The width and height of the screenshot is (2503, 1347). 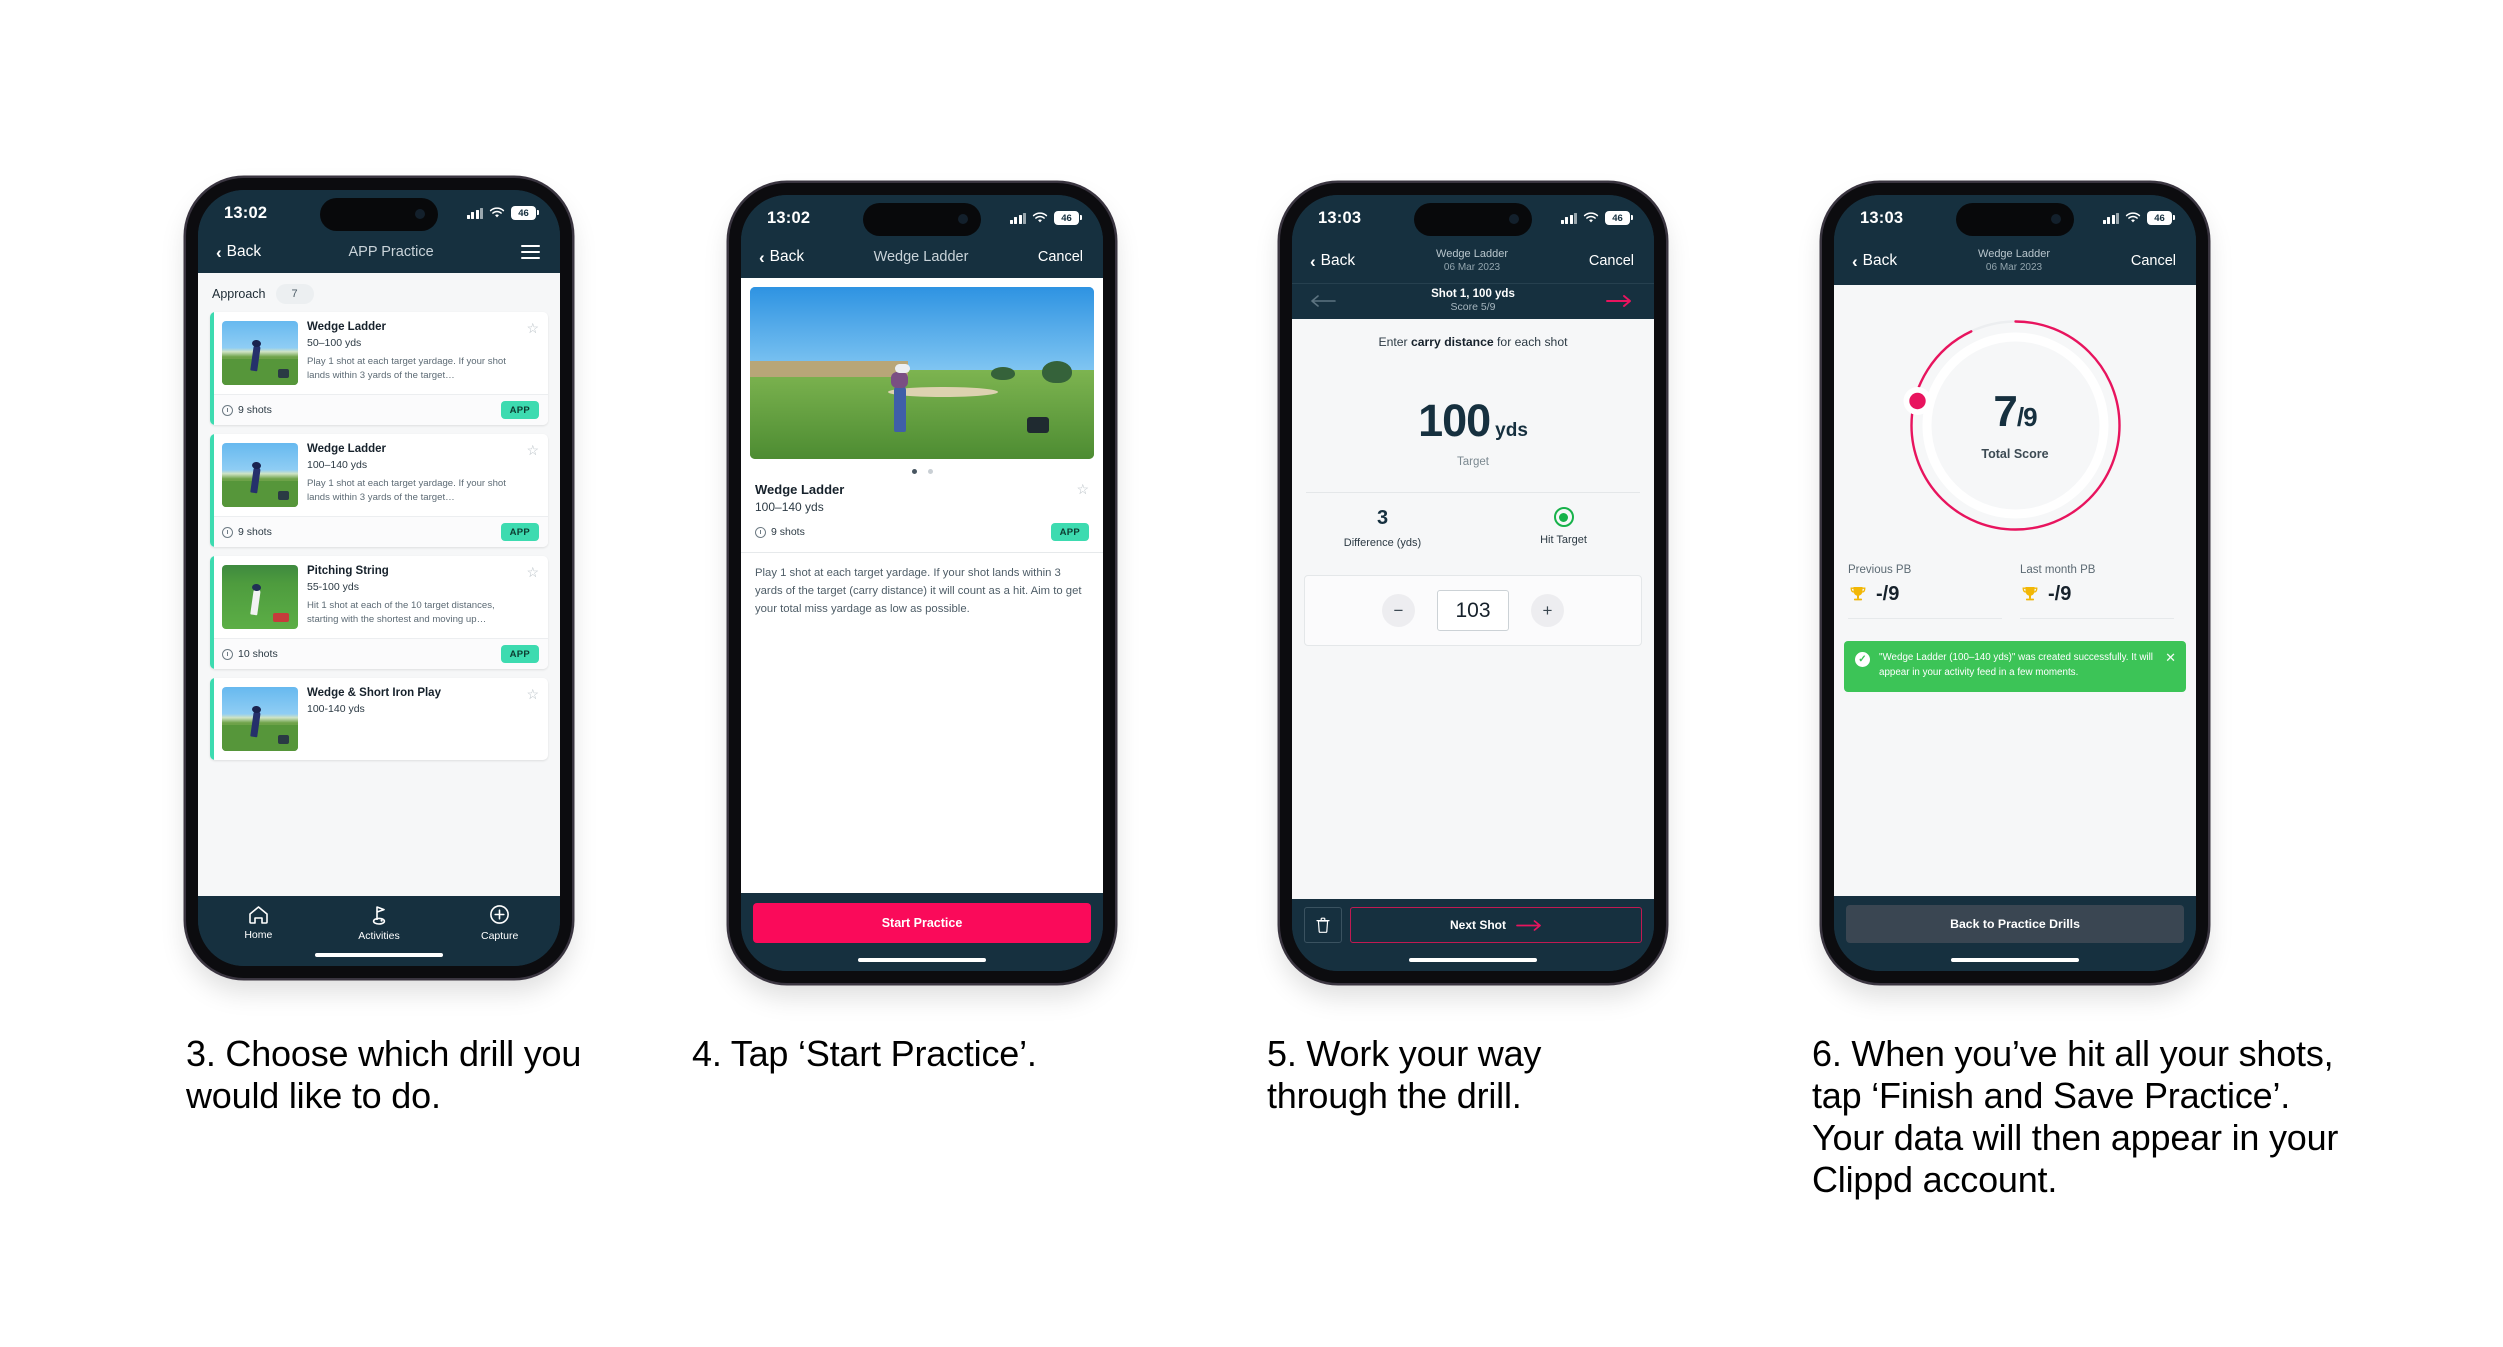 What do you see at coordinates (334, 342) in the screenshot?
I see `drill-range: 50–100 yds` at bounding box center [334, 342].